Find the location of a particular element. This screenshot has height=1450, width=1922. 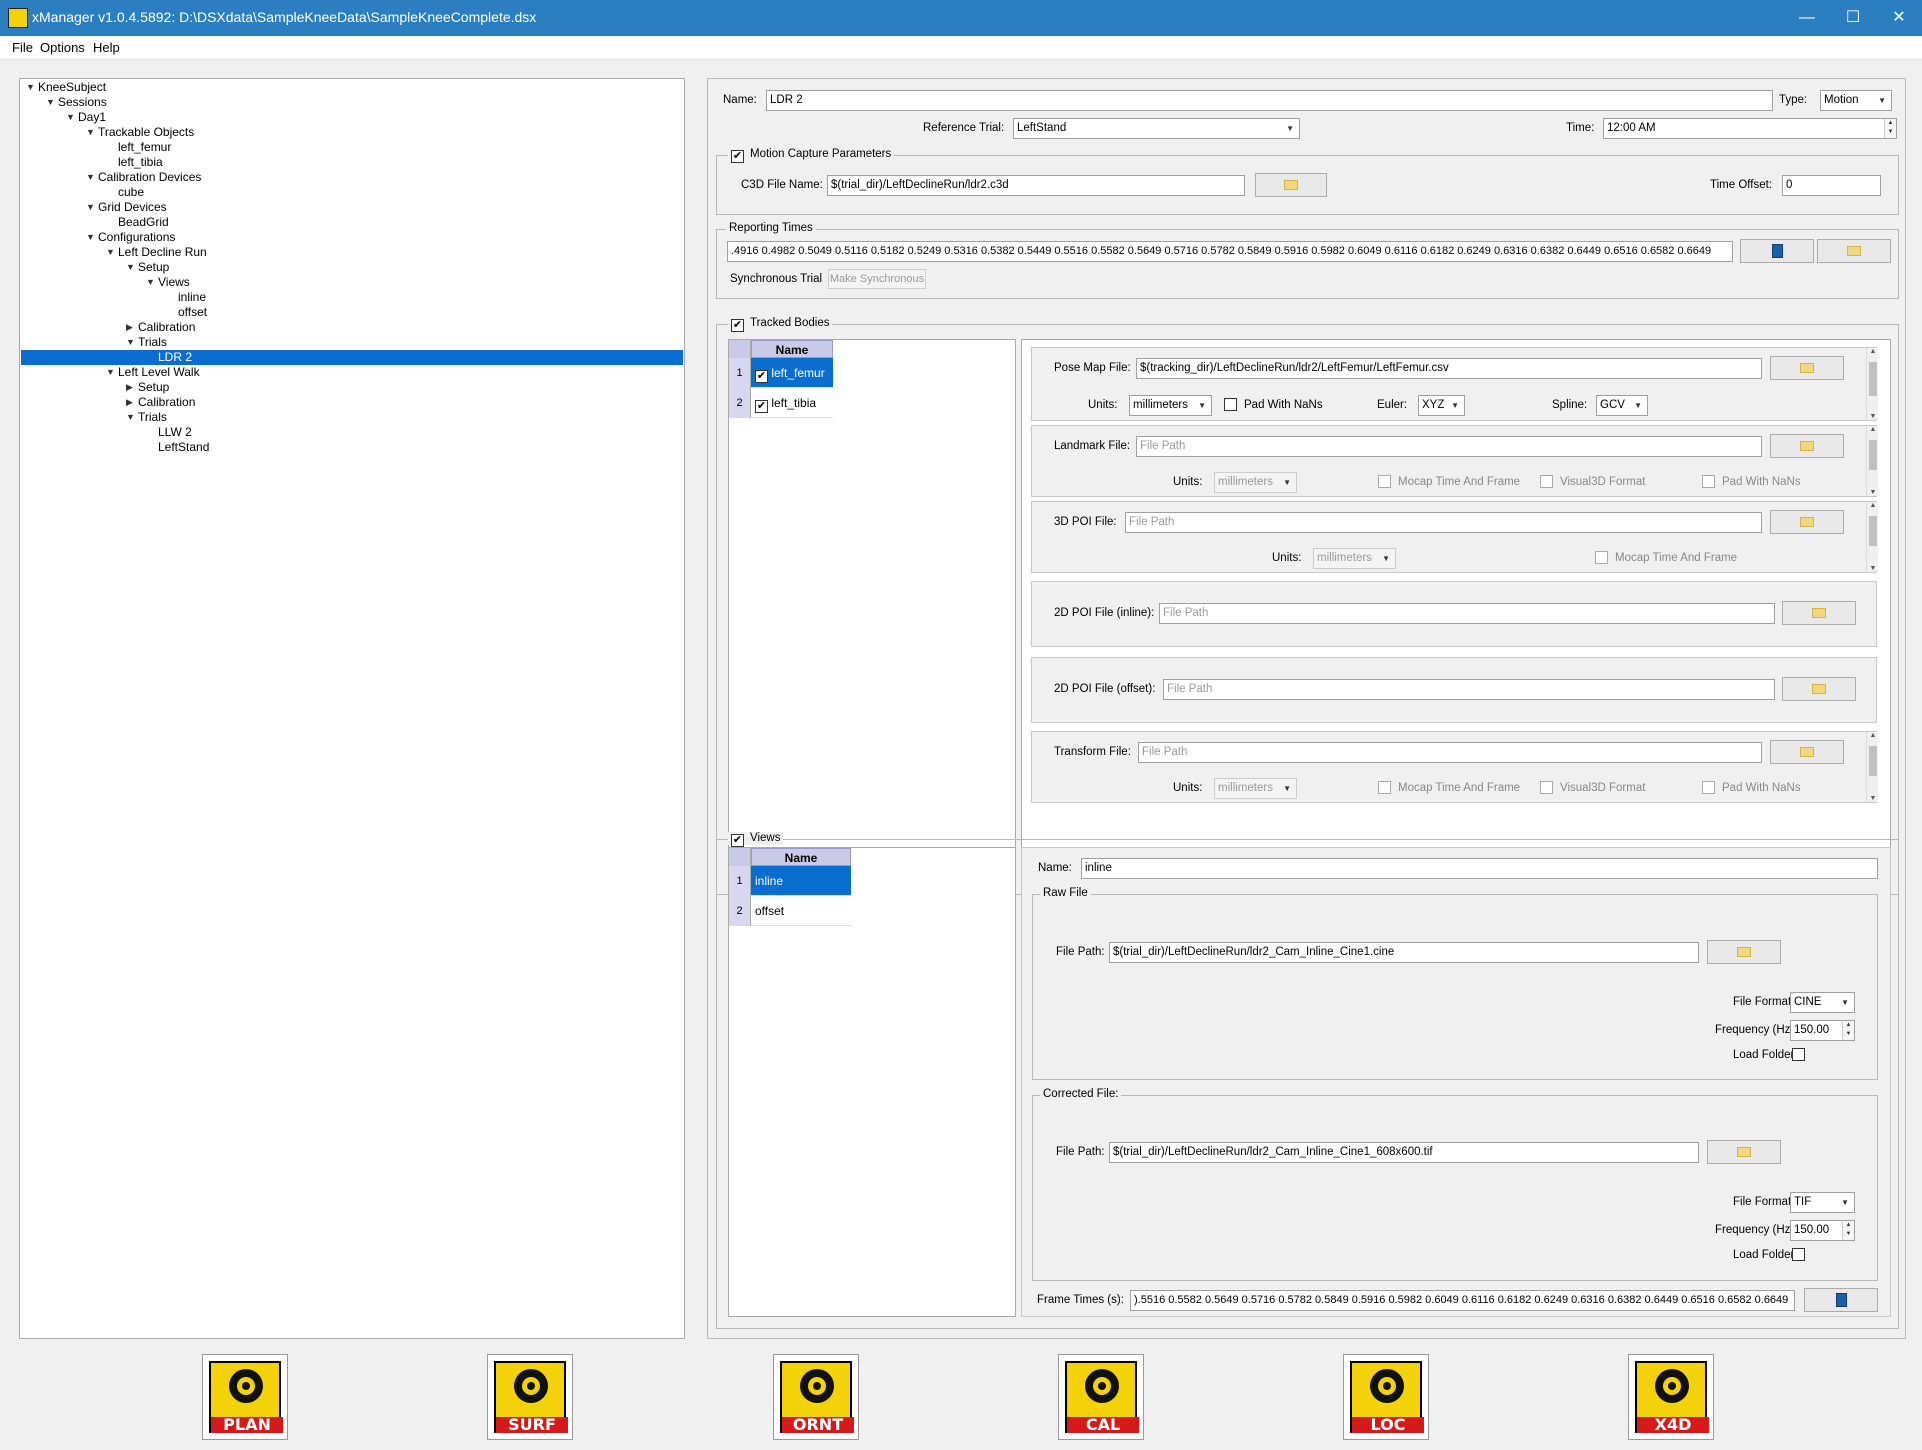

corr-loadfolder-checkbox is located at coordinates (1798, 1254).